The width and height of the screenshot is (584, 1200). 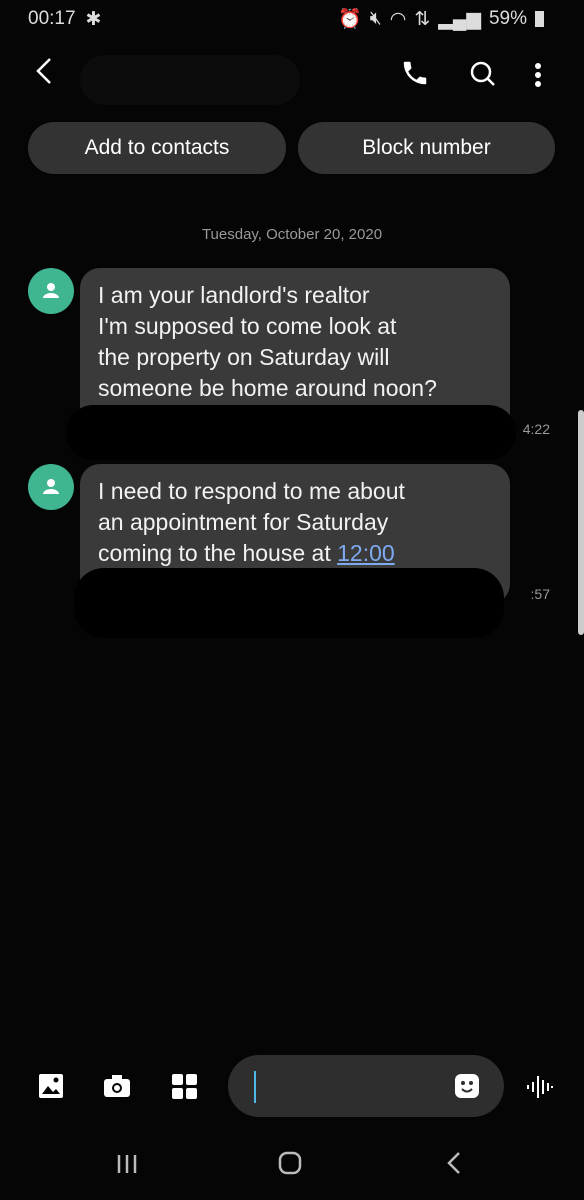 I want to click on voice-icon, so click(x=540, y=1089).